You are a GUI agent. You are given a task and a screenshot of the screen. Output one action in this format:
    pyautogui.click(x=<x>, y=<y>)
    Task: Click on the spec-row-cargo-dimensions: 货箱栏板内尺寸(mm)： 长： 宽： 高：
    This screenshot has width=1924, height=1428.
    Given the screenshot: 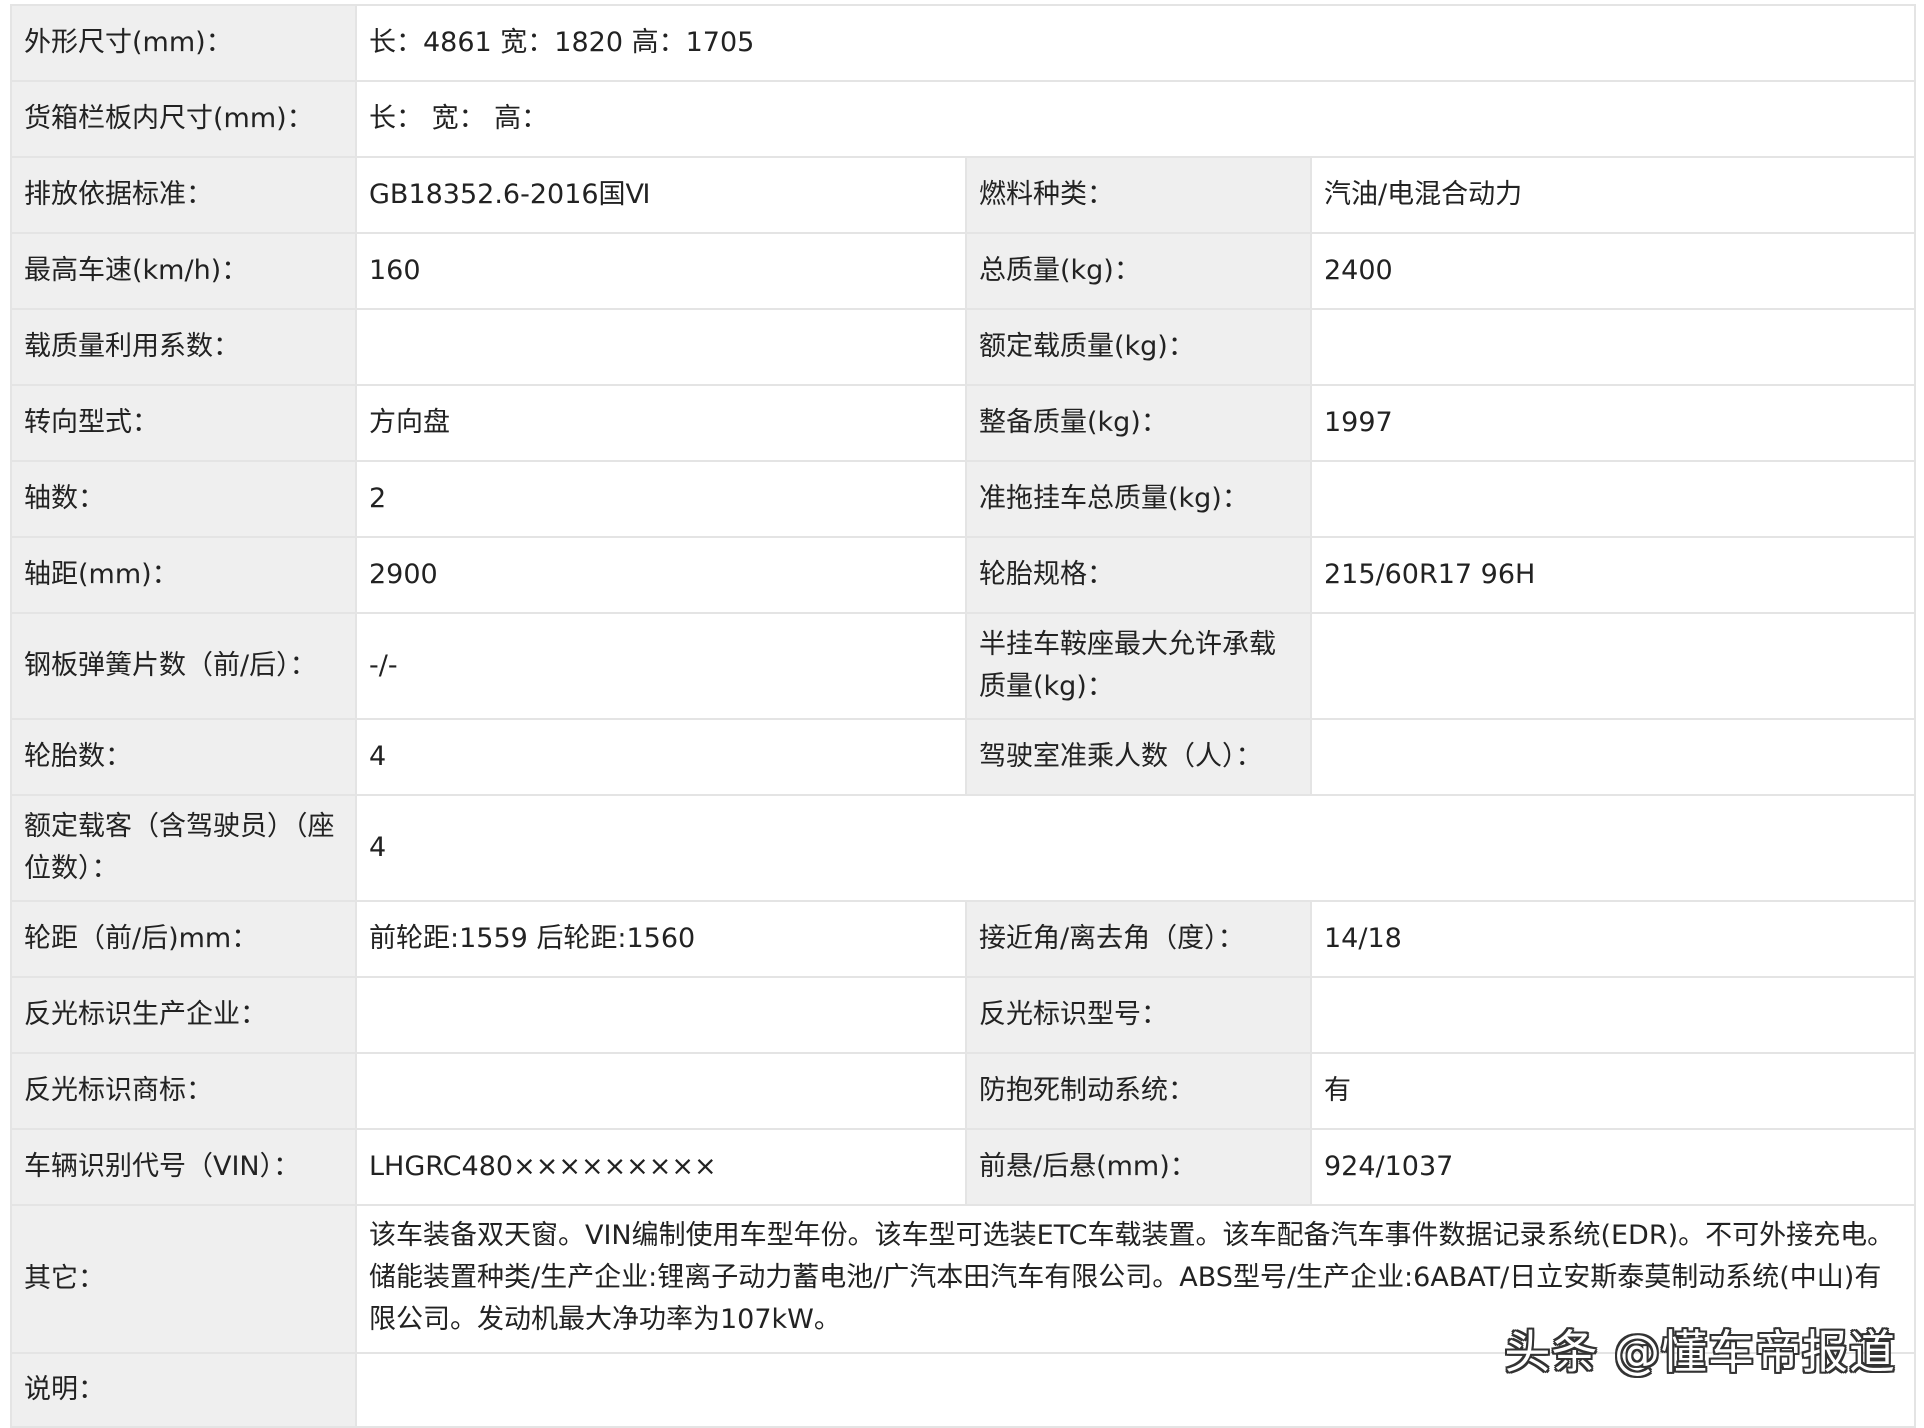 What is the action you would take?
    pyautogui.click(x=963, y=119)
    